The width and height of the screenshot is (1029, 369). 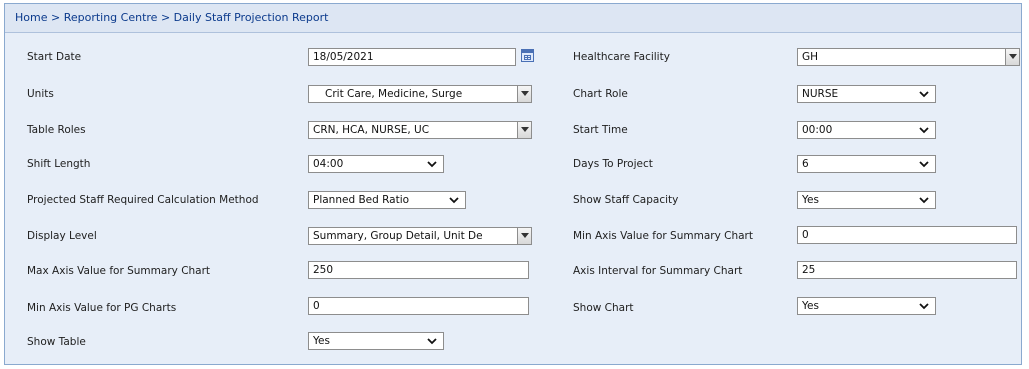 I want to click on table-roles-label: Table Roles, so click(x=56, y=130).